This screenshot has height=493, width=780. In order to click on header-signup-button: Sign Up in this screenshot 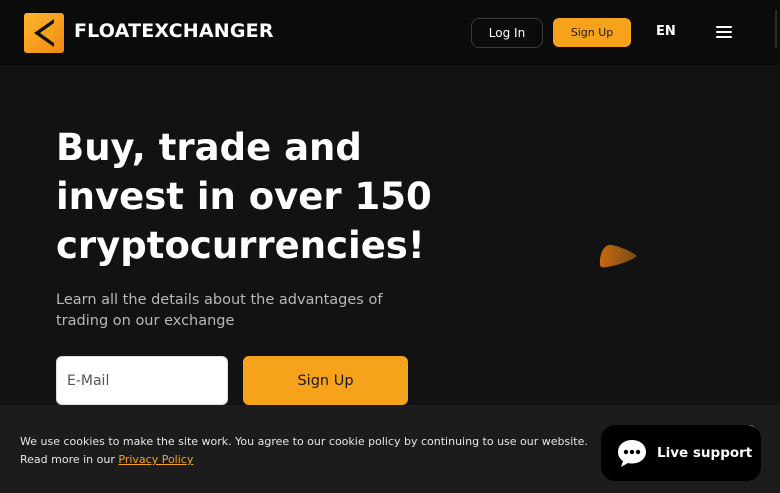, I will do `click(592, 32)`.